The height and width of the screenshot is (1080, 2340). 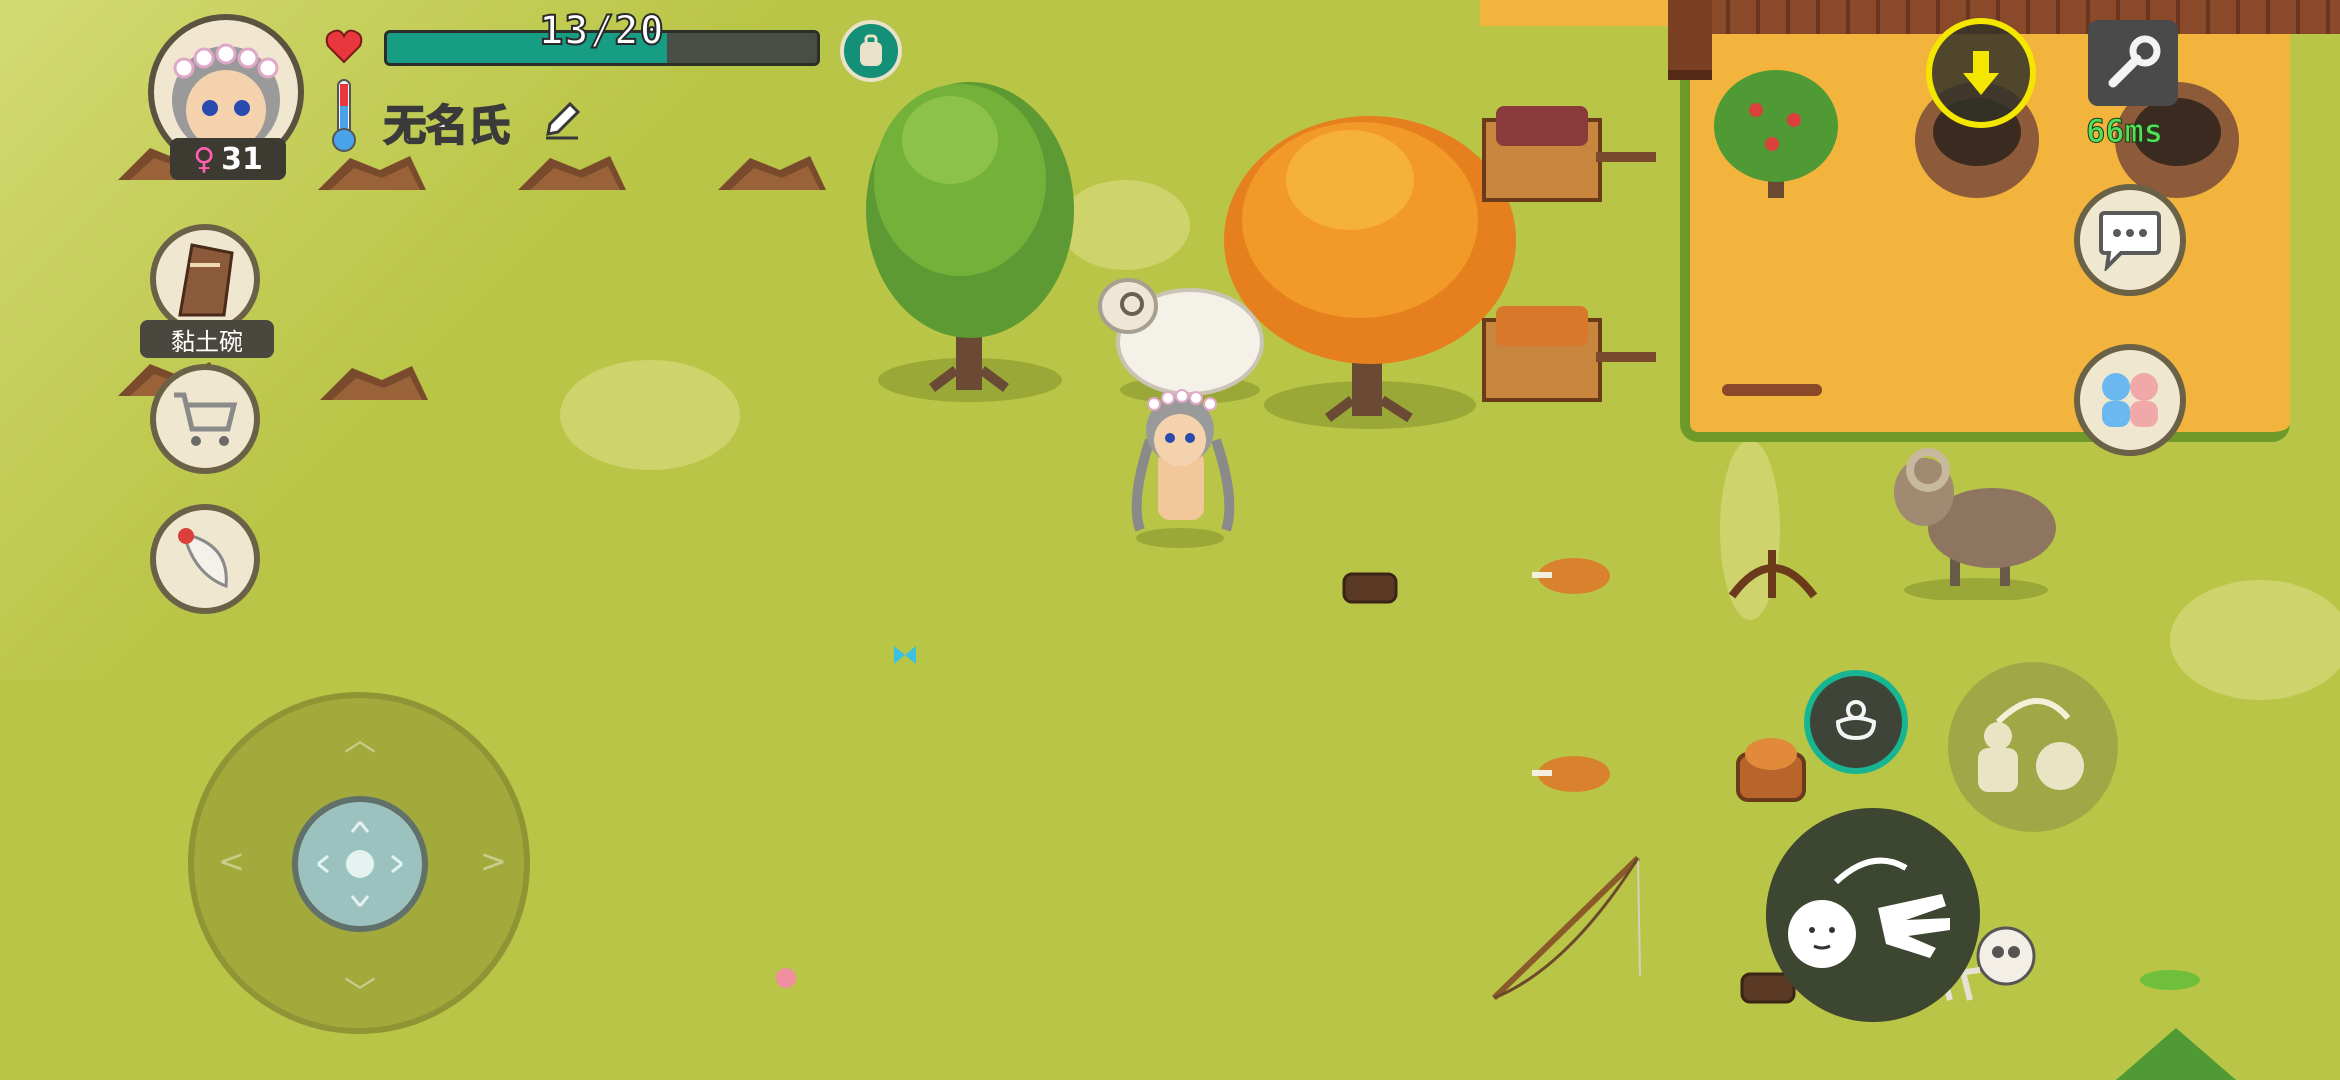 I want to click on two-people-icon, so click(x=2130, y=400).